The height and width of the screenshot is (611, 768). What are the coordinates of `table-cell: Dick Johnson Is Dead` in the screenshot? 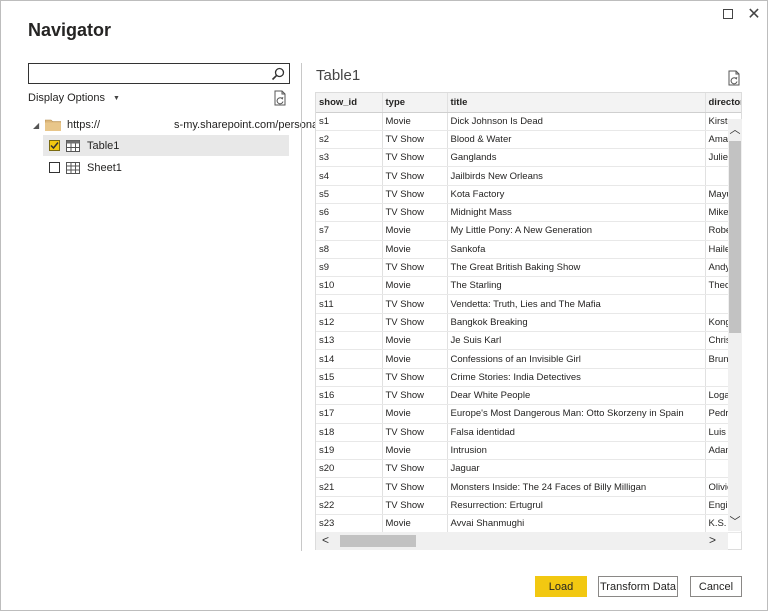 It's located at (576, 121).